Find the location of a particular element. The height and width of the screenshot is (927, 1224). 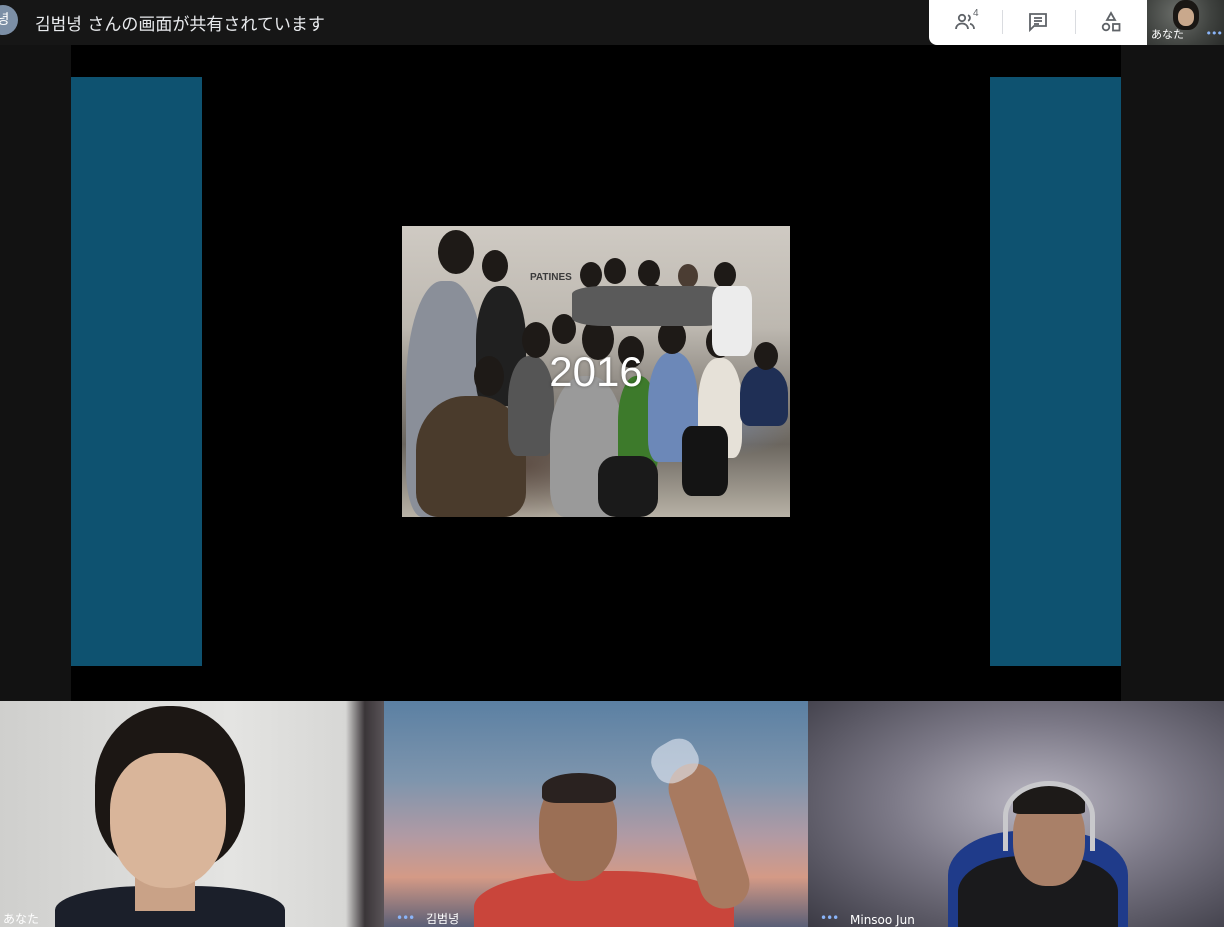

slide-year-caption: 2016 is located at coordinates (596, 371).